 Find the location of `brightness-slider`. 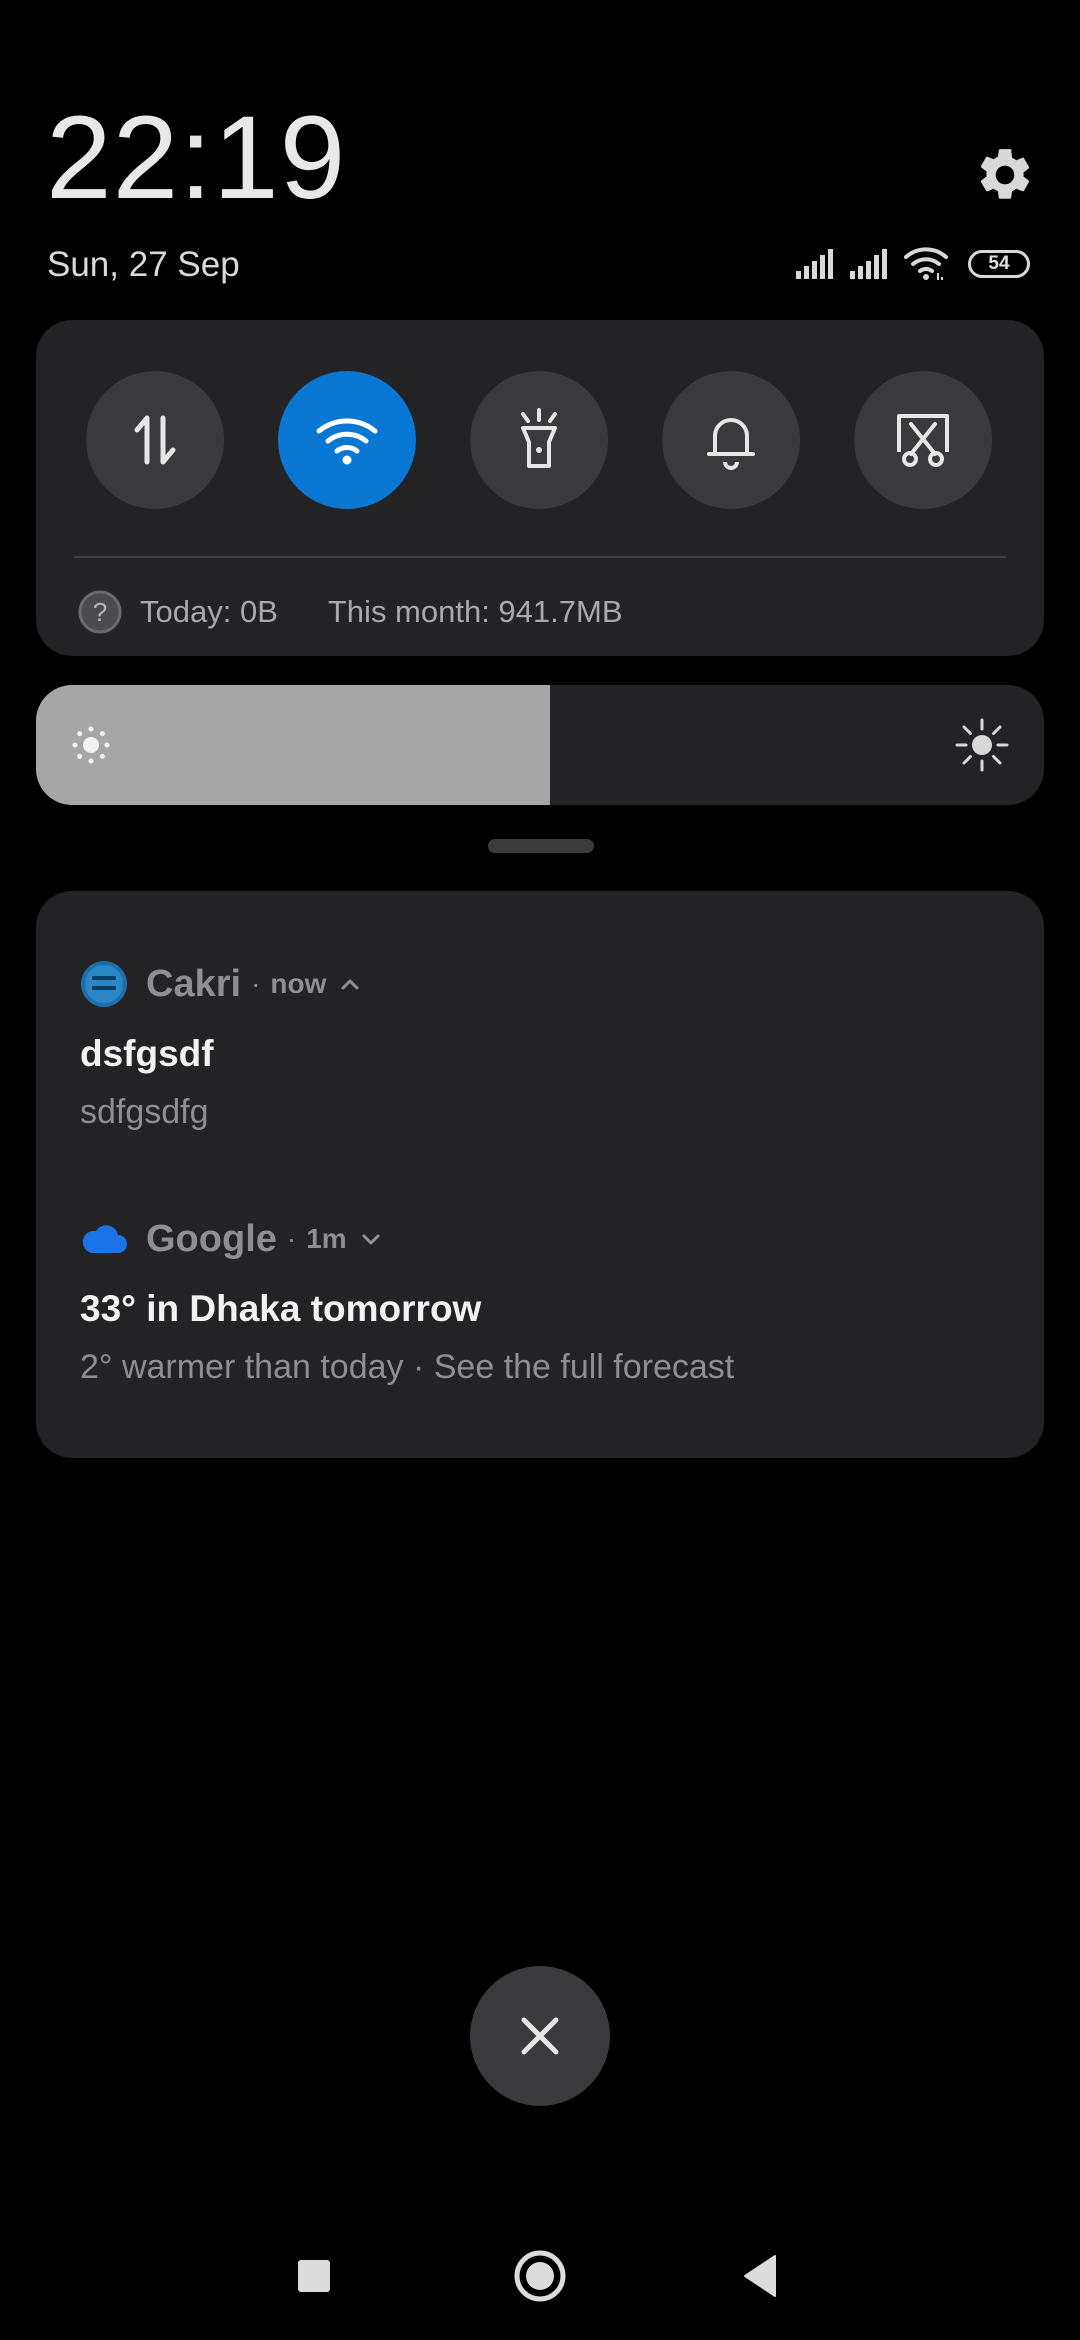

brightness-slider is located at coordinates (540, 745).